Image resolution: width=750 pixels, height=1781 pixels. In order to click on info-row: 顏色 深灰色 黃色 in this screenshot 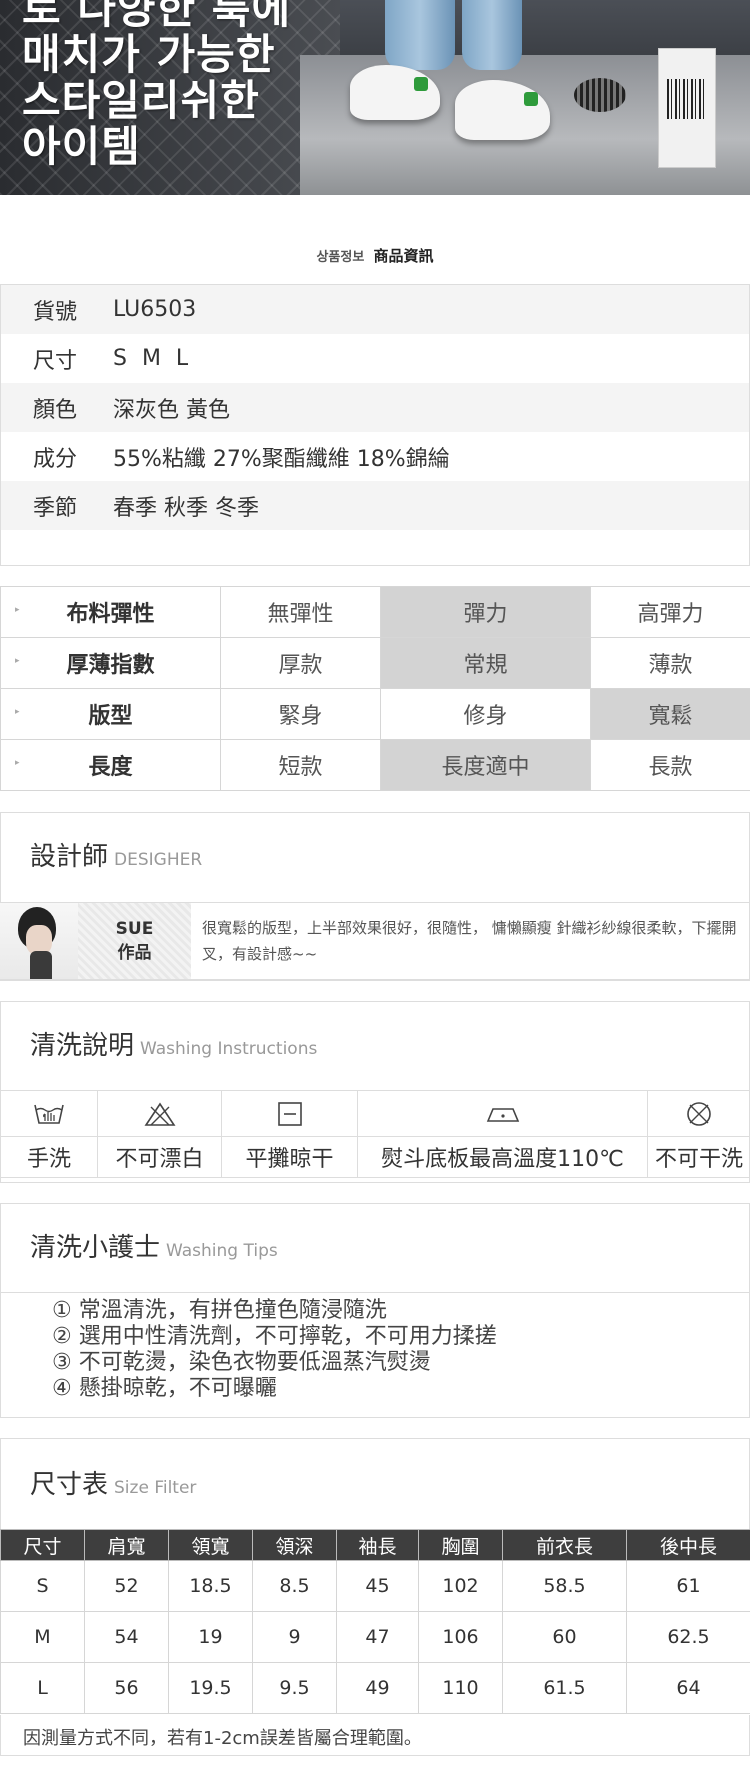, I will do `click(375, 407)`.